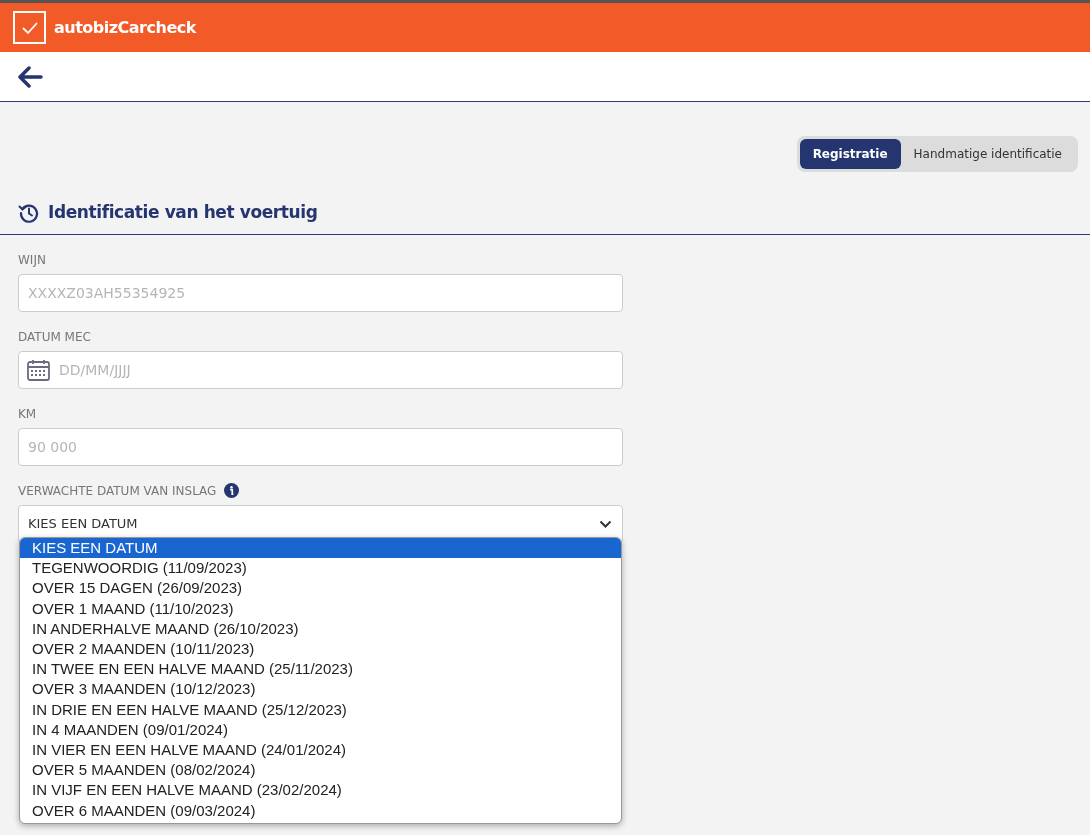 This screenshot has width=1090, height=835. I want to click on mode-tab: Handmatige identificatie, so click(987, 154).